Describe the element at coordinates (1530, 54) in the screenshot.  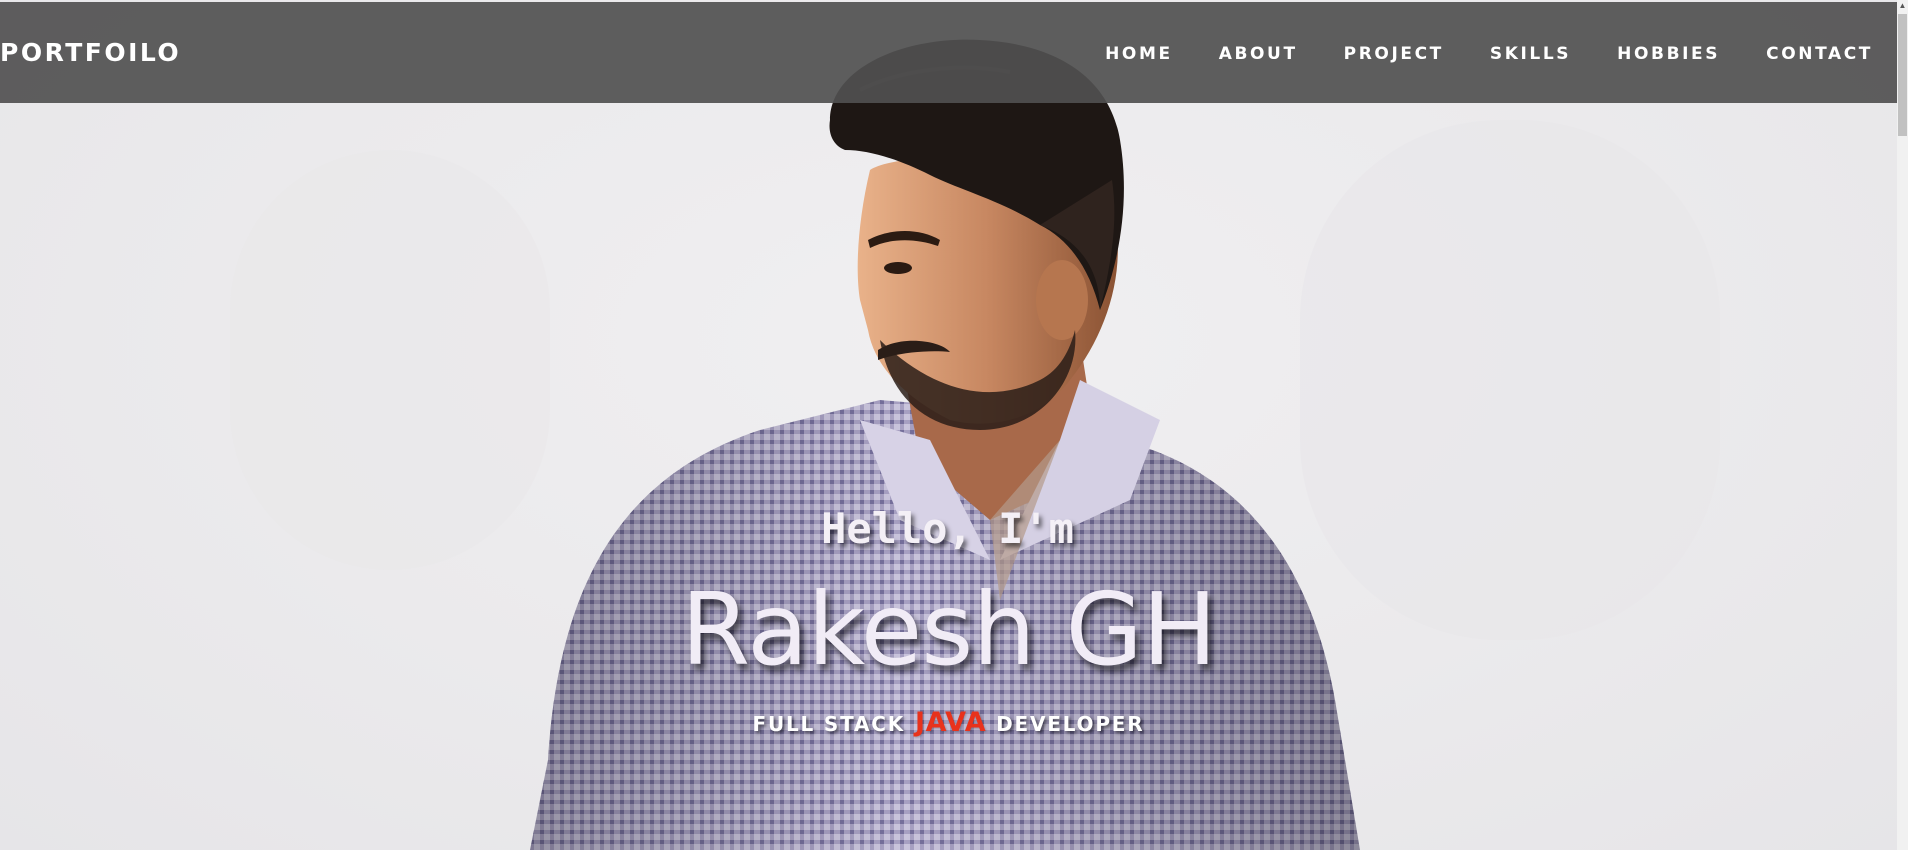
I see `nav-link-skills: SKILLS` at that location.